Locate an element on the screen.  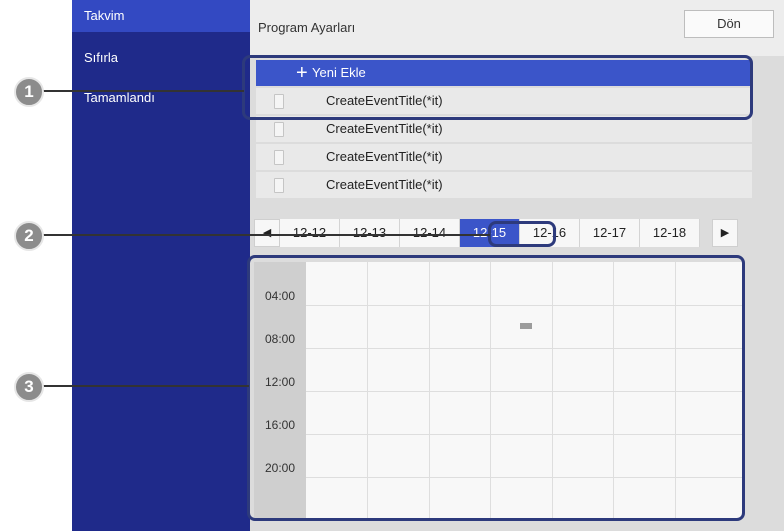
date-tab: 12-13 is located at coordinates (370, 233).